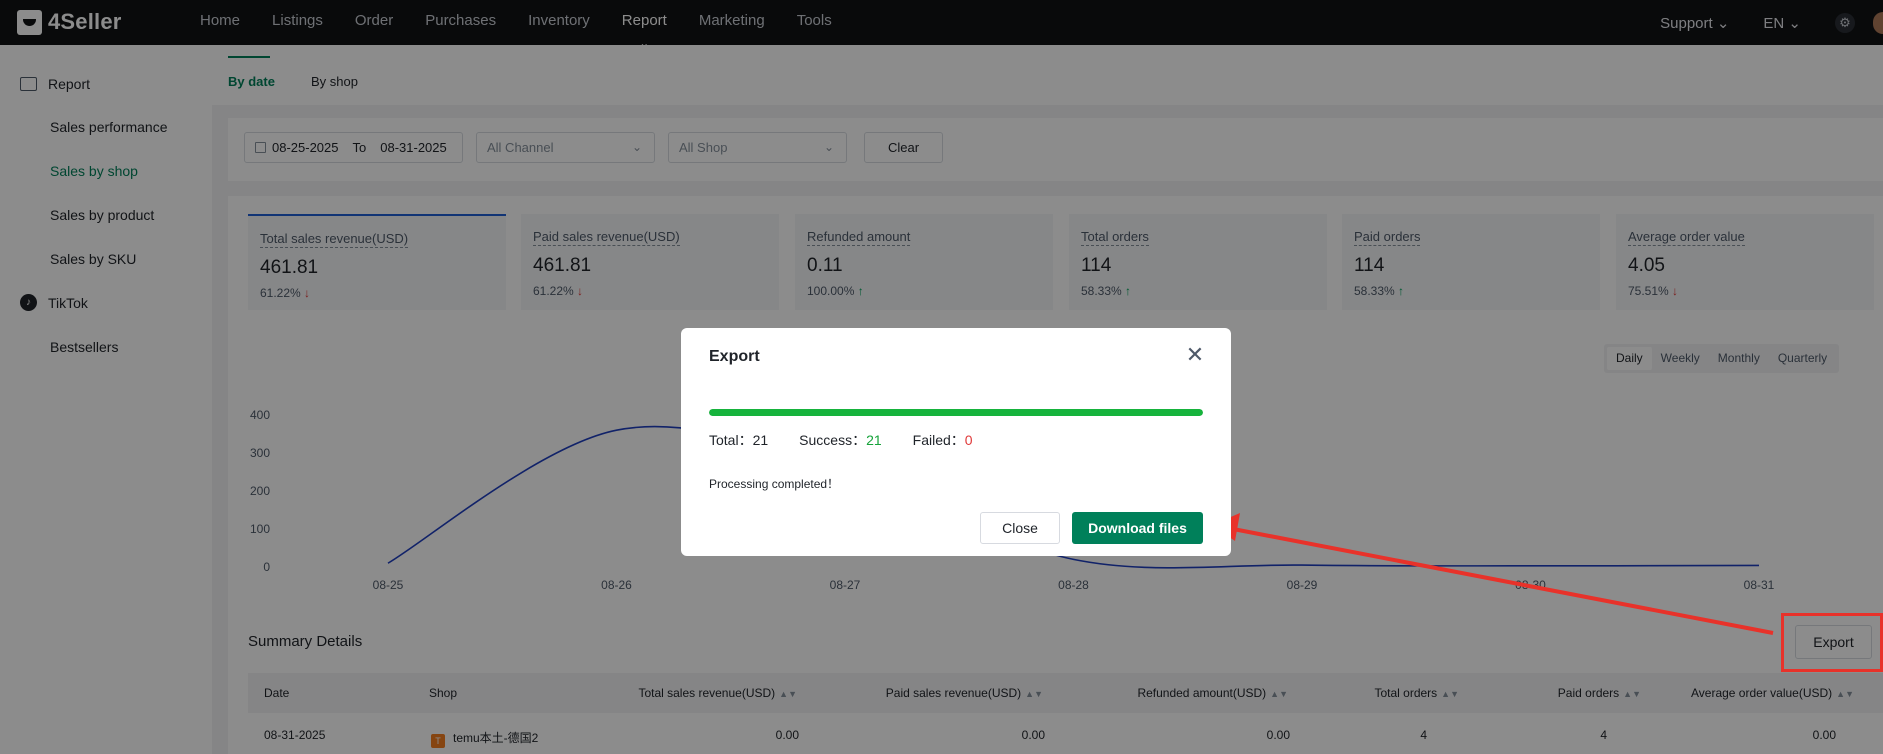 Image resolution: width=1883 pixels, height=754 pixels. What do you see at coordinates (734, 356) in the screenshot?
I see `dialog-title: Export` at bounding box center [734, 356].